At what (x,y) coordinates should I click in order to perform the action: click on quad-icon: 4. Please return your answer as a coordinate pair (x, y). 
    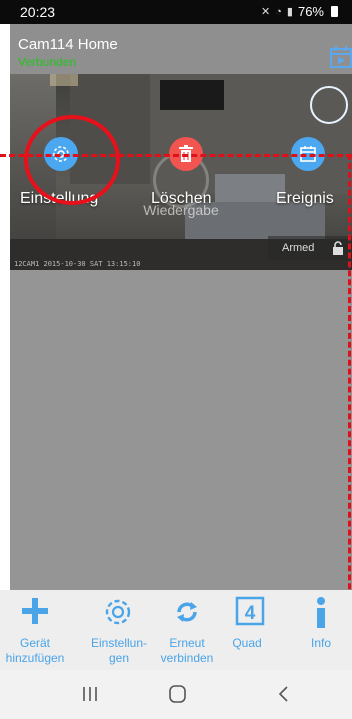
    Looking at the image, I should click on (250, 611).